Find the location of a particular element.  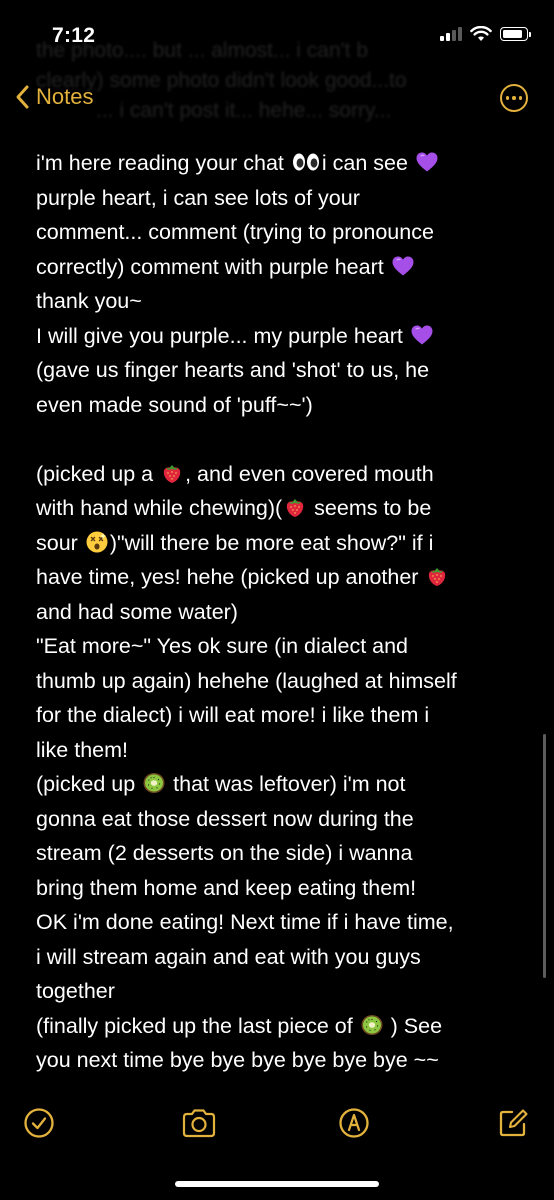

note-line: purple heart, i can see lots of your is located at coordinates (281, 198).